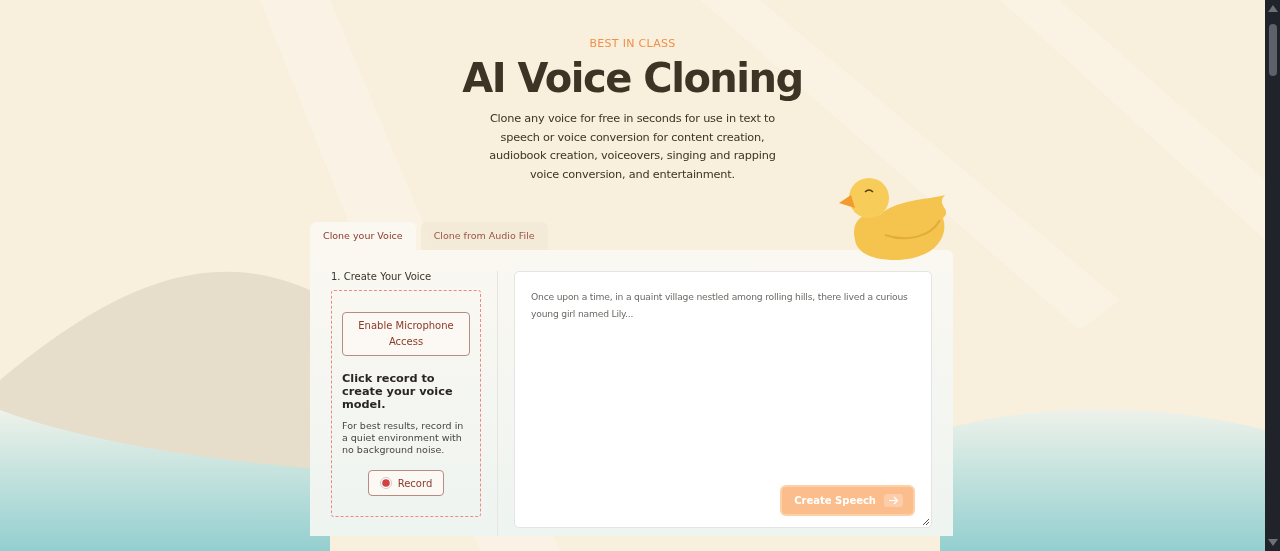 The width and height of the screenshot is (1280, 551). Describe the element at coordinates (1272, 275) in the screenshot. I see `scrollbar` at that location.